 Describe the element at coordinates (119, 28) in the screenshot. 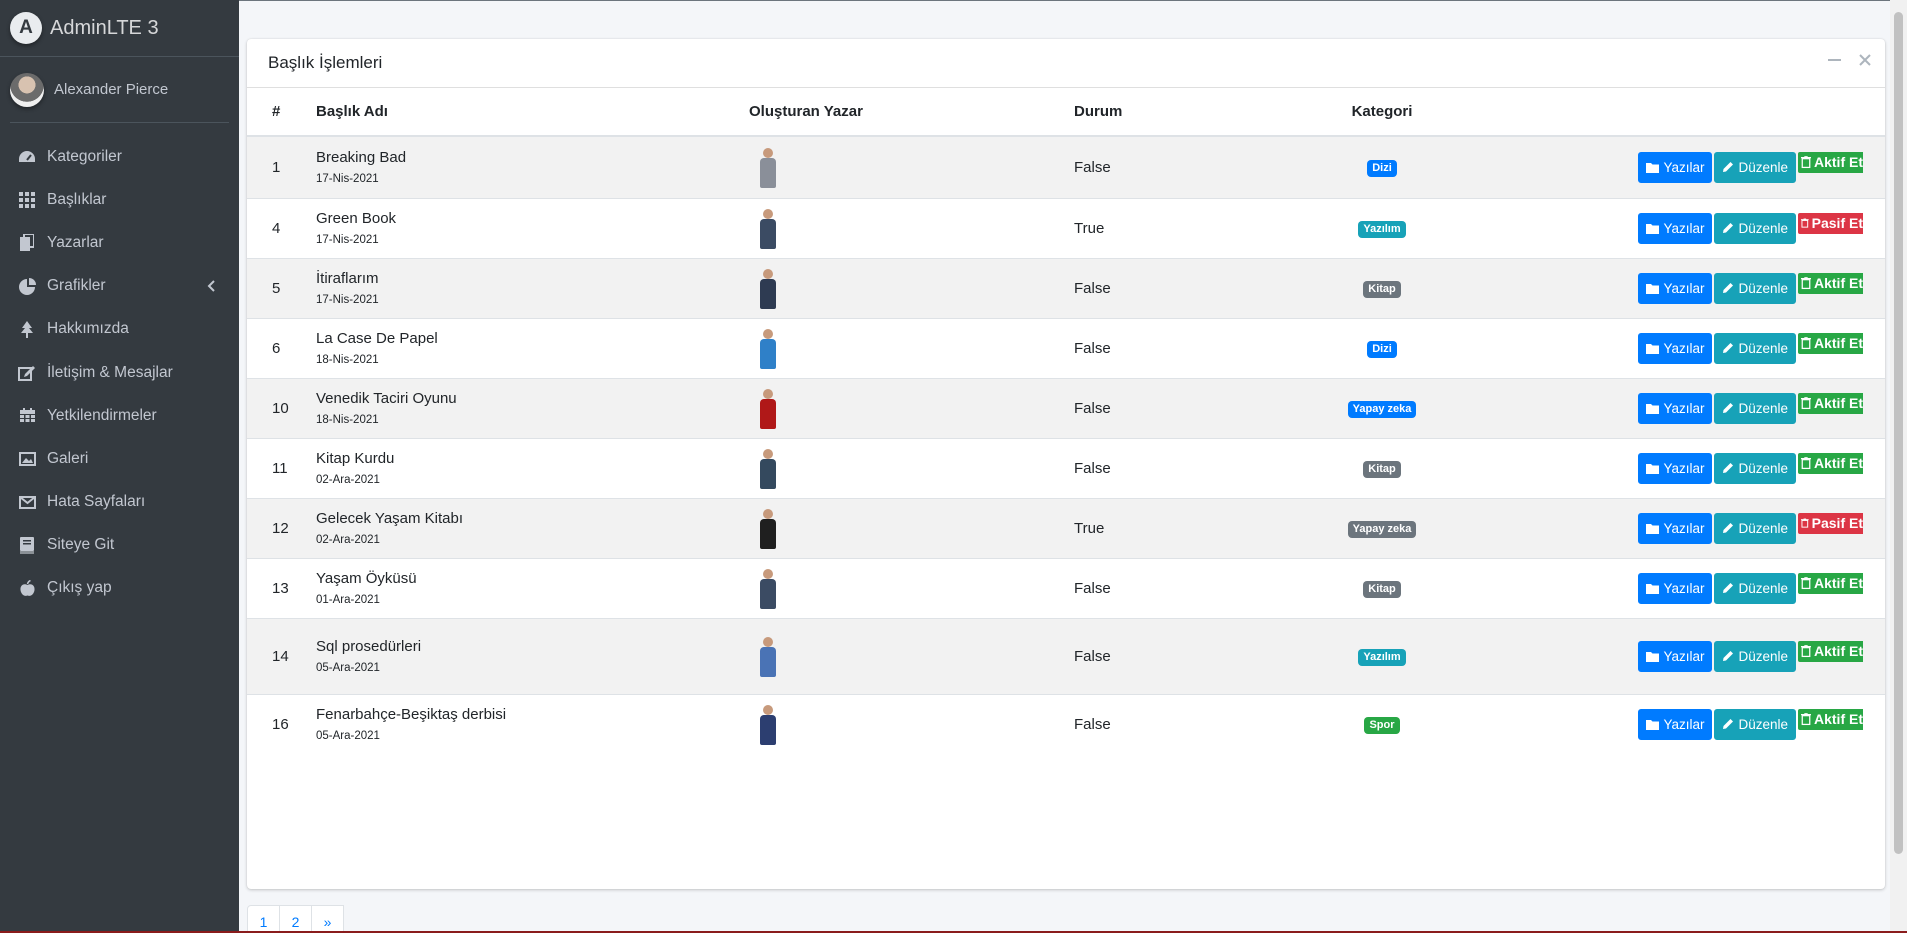

I see `brand-link: A AdminLTE 3` at that location.